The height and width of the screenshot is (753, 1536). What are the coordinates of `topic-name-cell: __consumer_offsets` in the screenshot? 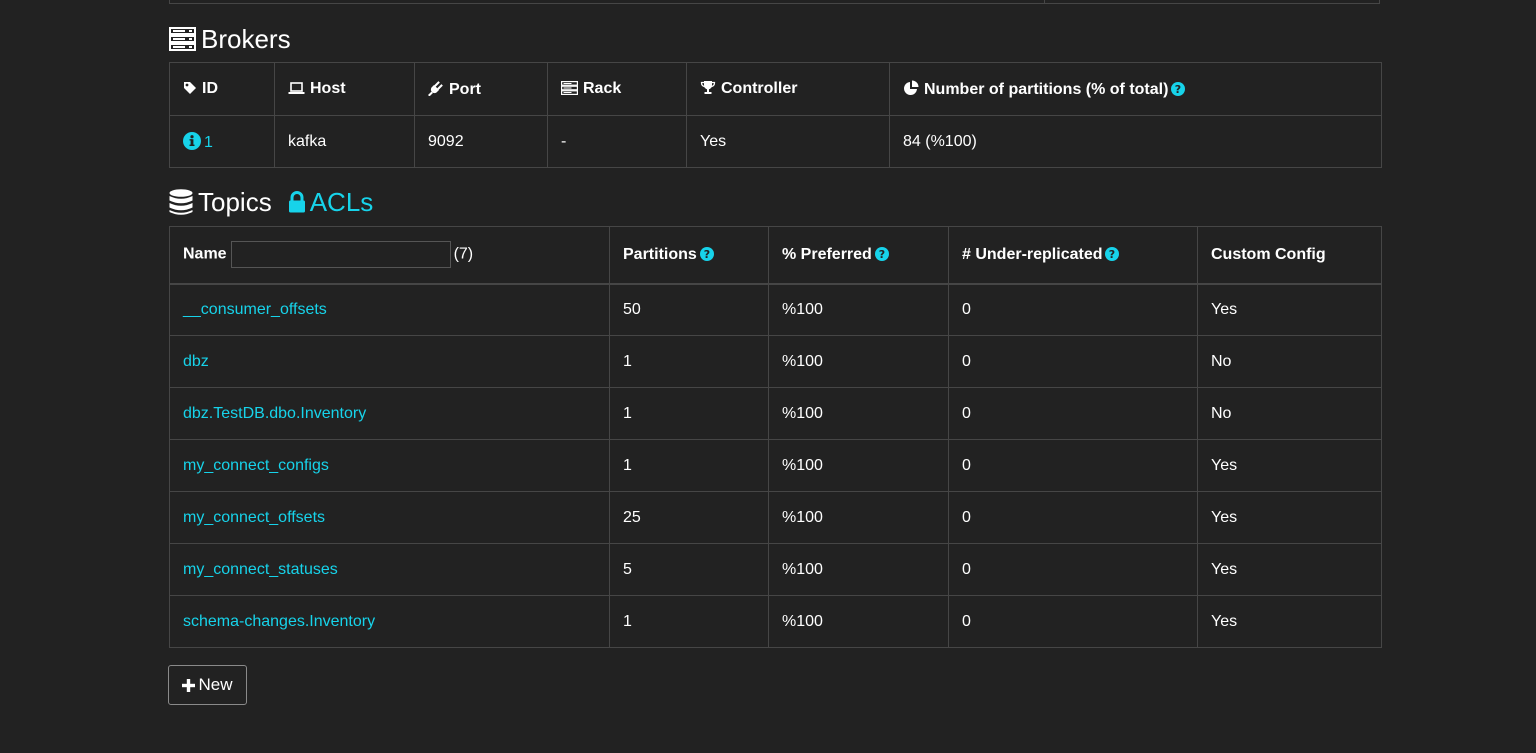 It's located at (389, 309).